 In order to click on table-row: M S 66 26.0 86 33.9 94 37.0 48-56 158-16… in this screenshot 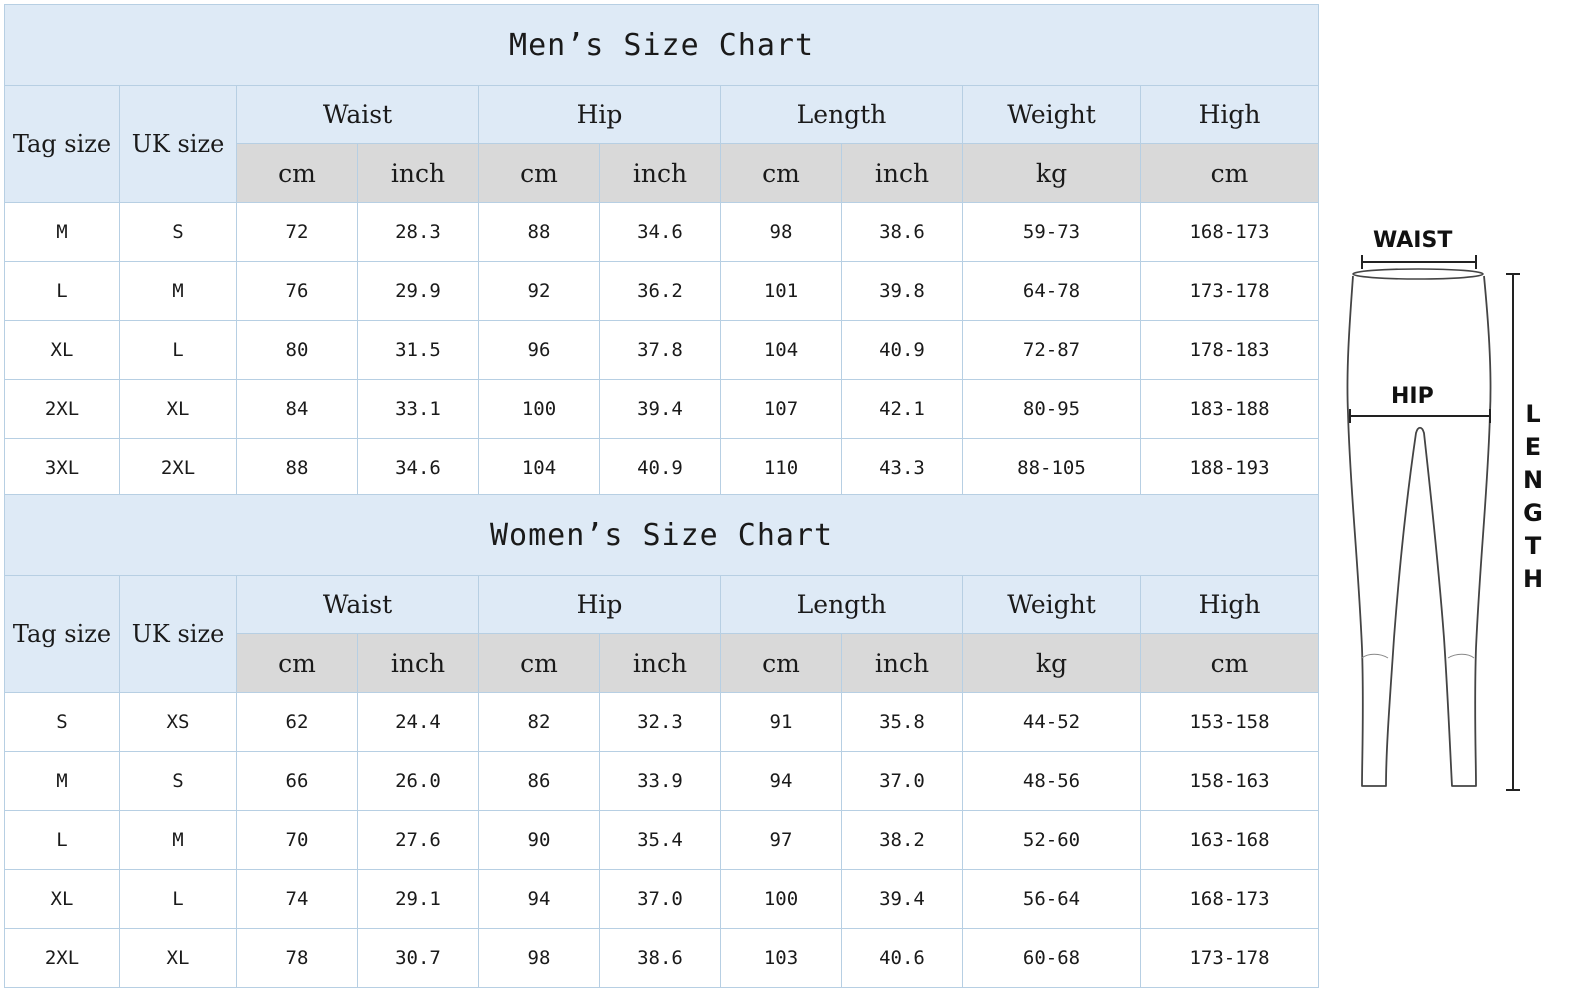, I will do `click(662, 781)`.